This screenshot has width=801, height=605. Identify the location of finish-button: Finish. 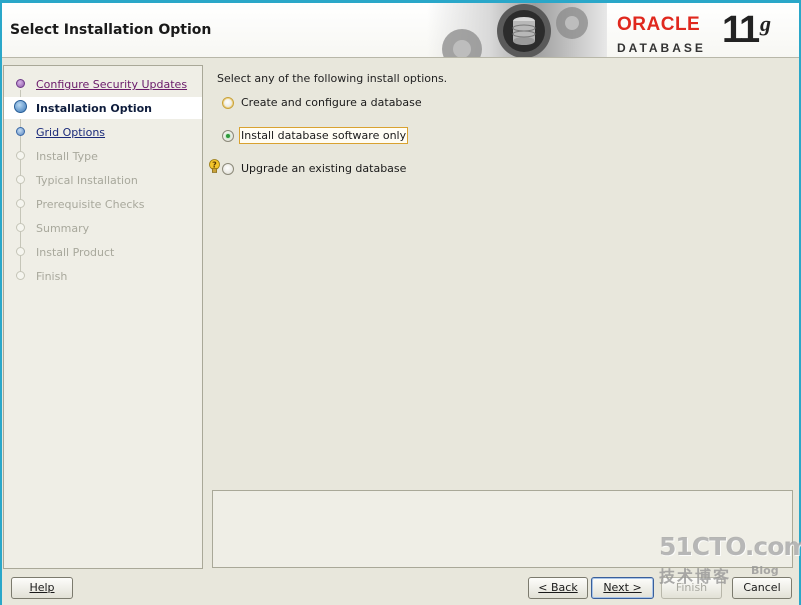
(691, 588).